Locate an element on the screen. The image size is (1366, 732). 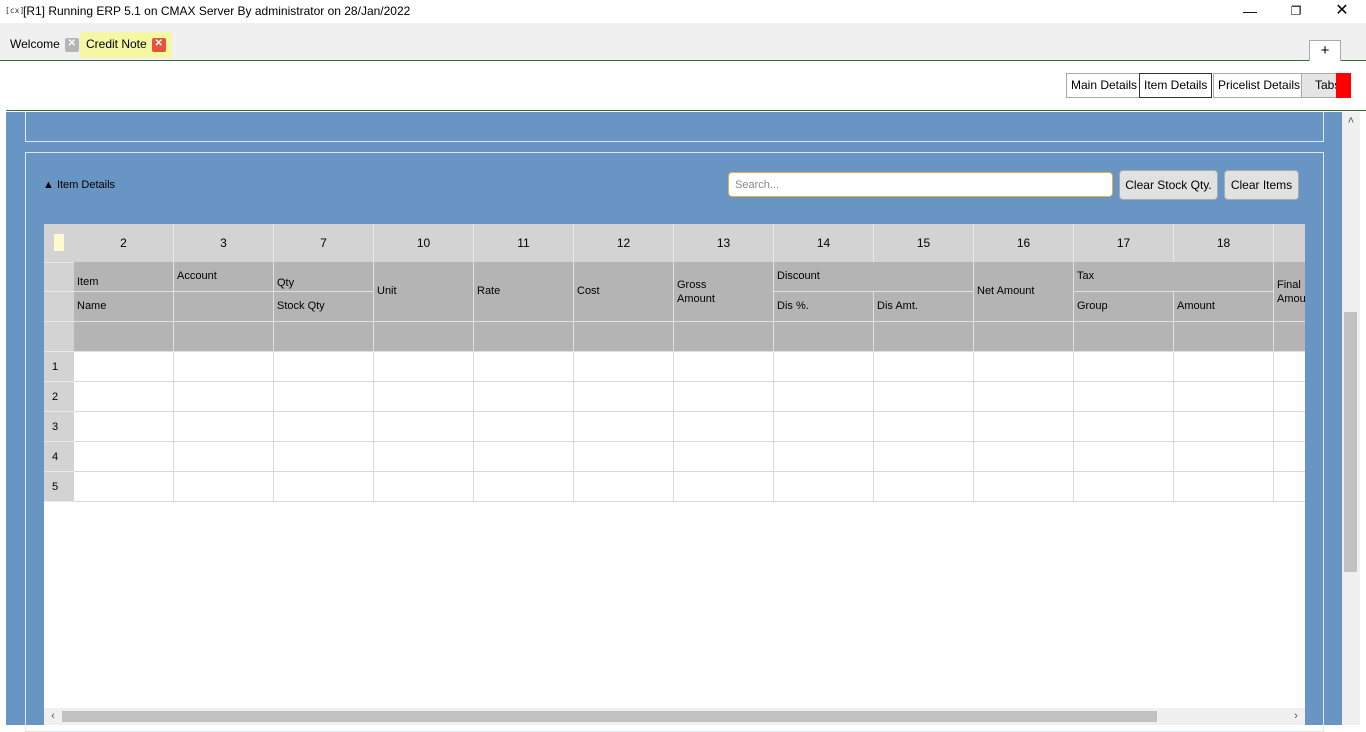
header-stock-qty: Stock Qty is located at coordinates (324, 307).